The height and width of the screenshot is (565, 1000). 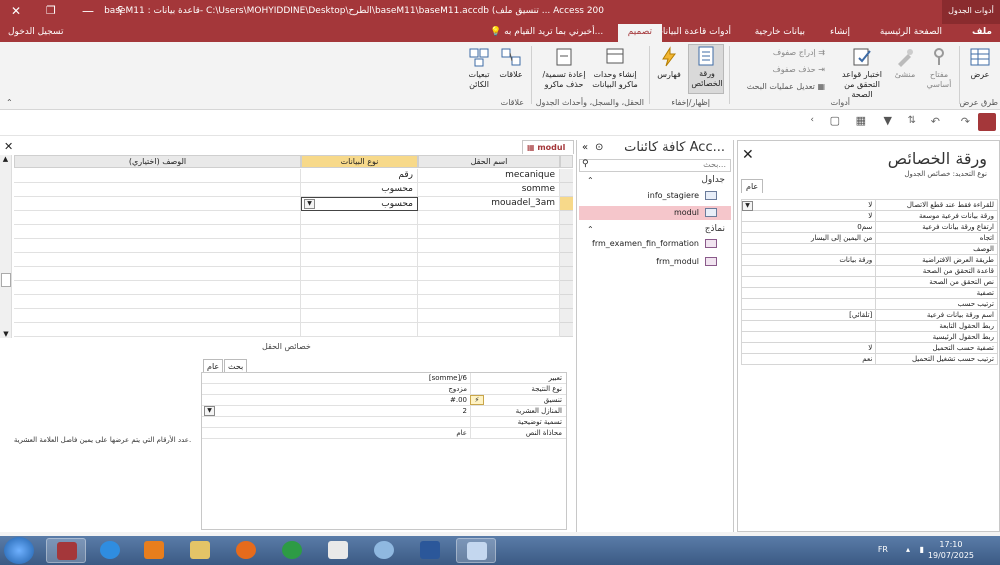 I want to click on language-indicator: FR, so click(x=883, y=549).